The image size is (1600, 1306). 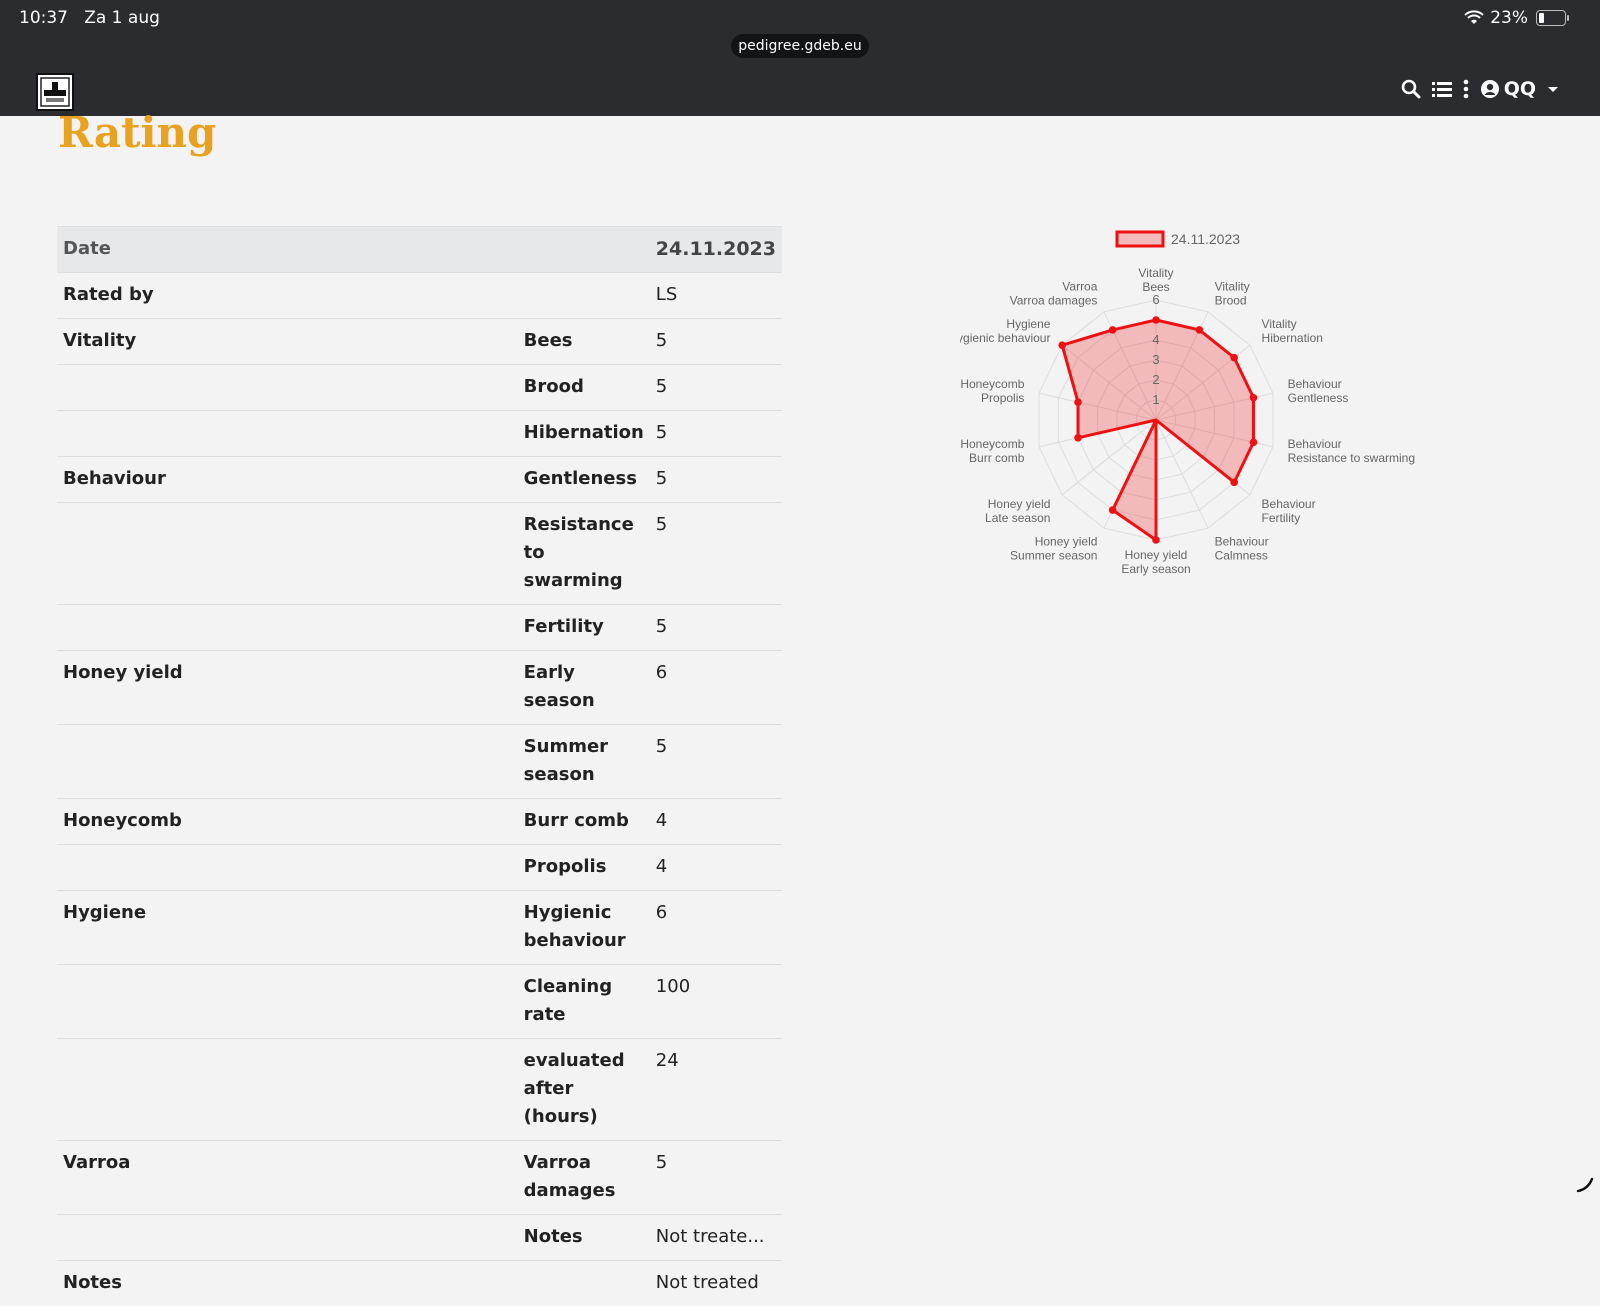 I want to click on table-row: Fertility5, so click(x=419, y=628).